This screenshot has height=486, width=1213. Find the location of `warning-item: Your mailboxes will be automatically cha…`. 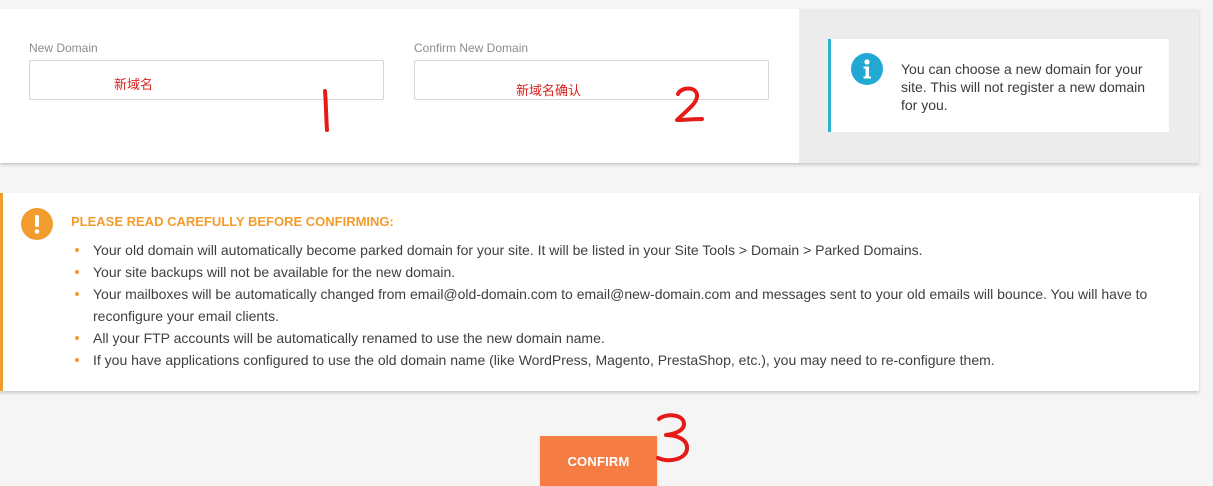

warning-item: Your mailboxes will be automatically cha… is located at coordinates (621, 305).